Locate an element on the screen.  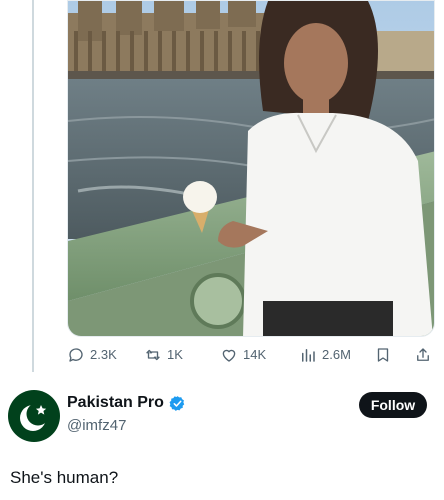
thread-connector-line is located at coordinates (33, 186).